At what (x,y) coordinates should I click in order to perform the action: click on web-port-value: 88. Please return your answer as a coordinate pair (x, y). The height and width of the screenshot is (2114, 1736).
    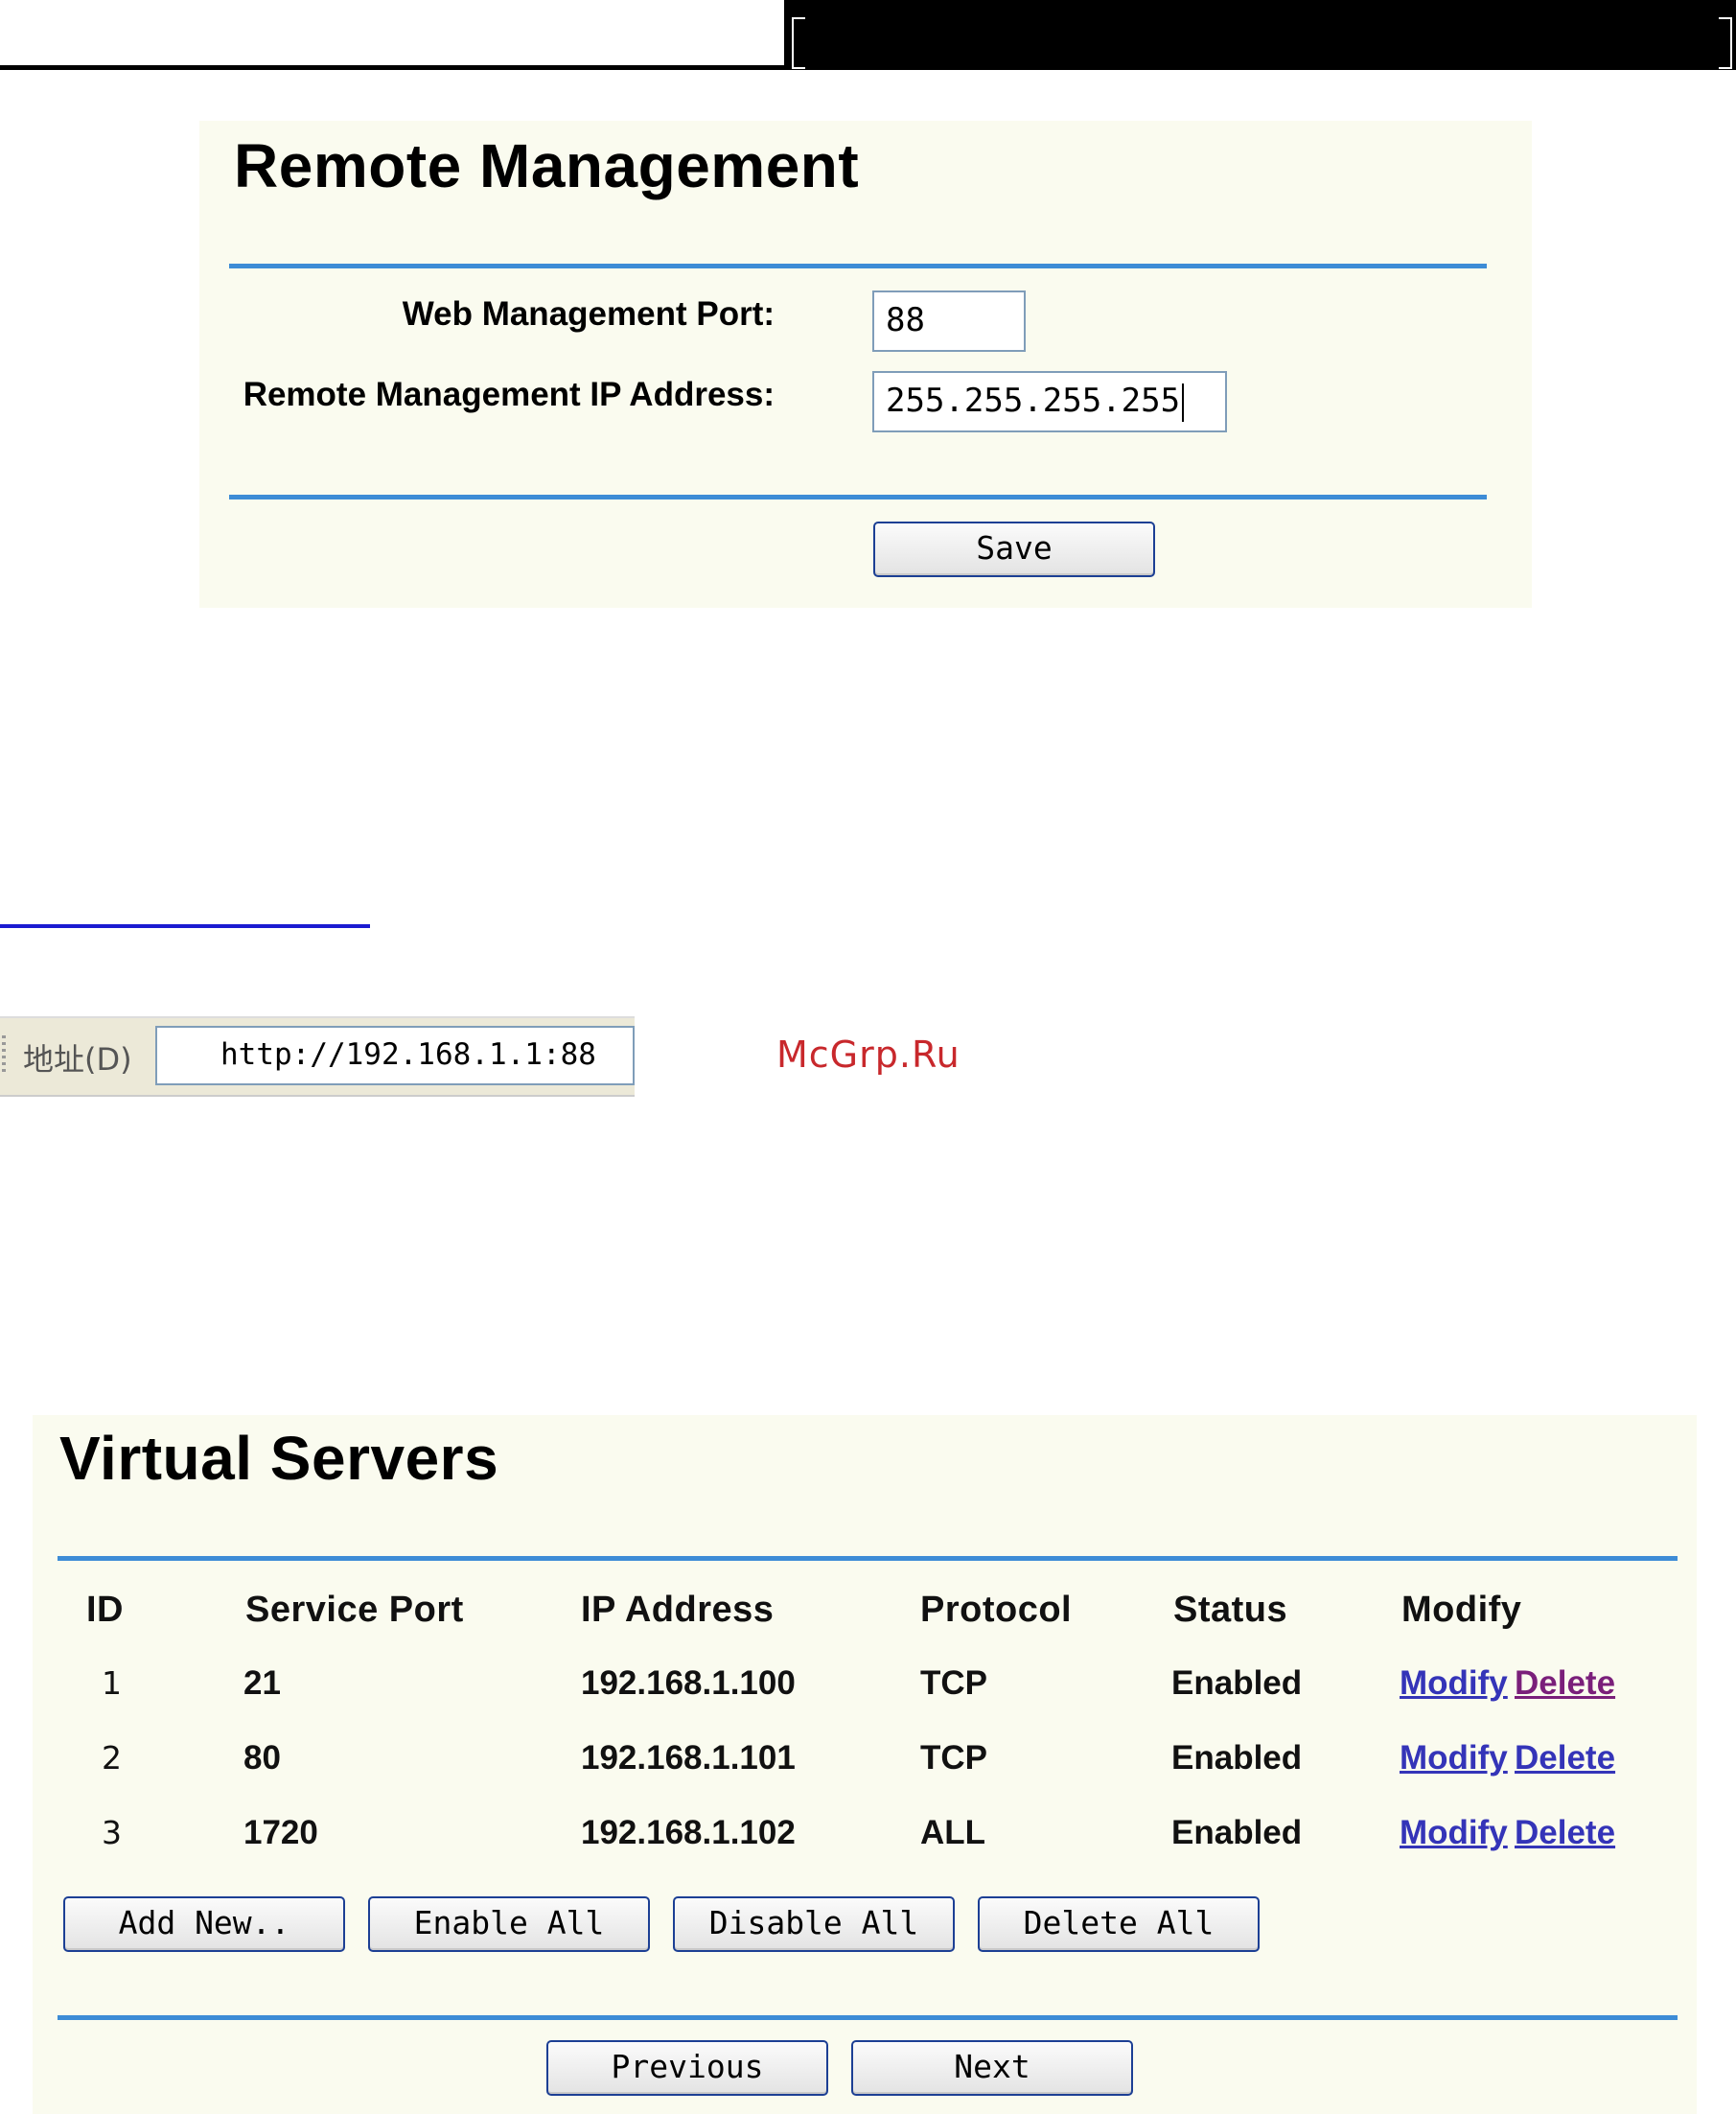
    Looking at the image, I should click on (906, 320).